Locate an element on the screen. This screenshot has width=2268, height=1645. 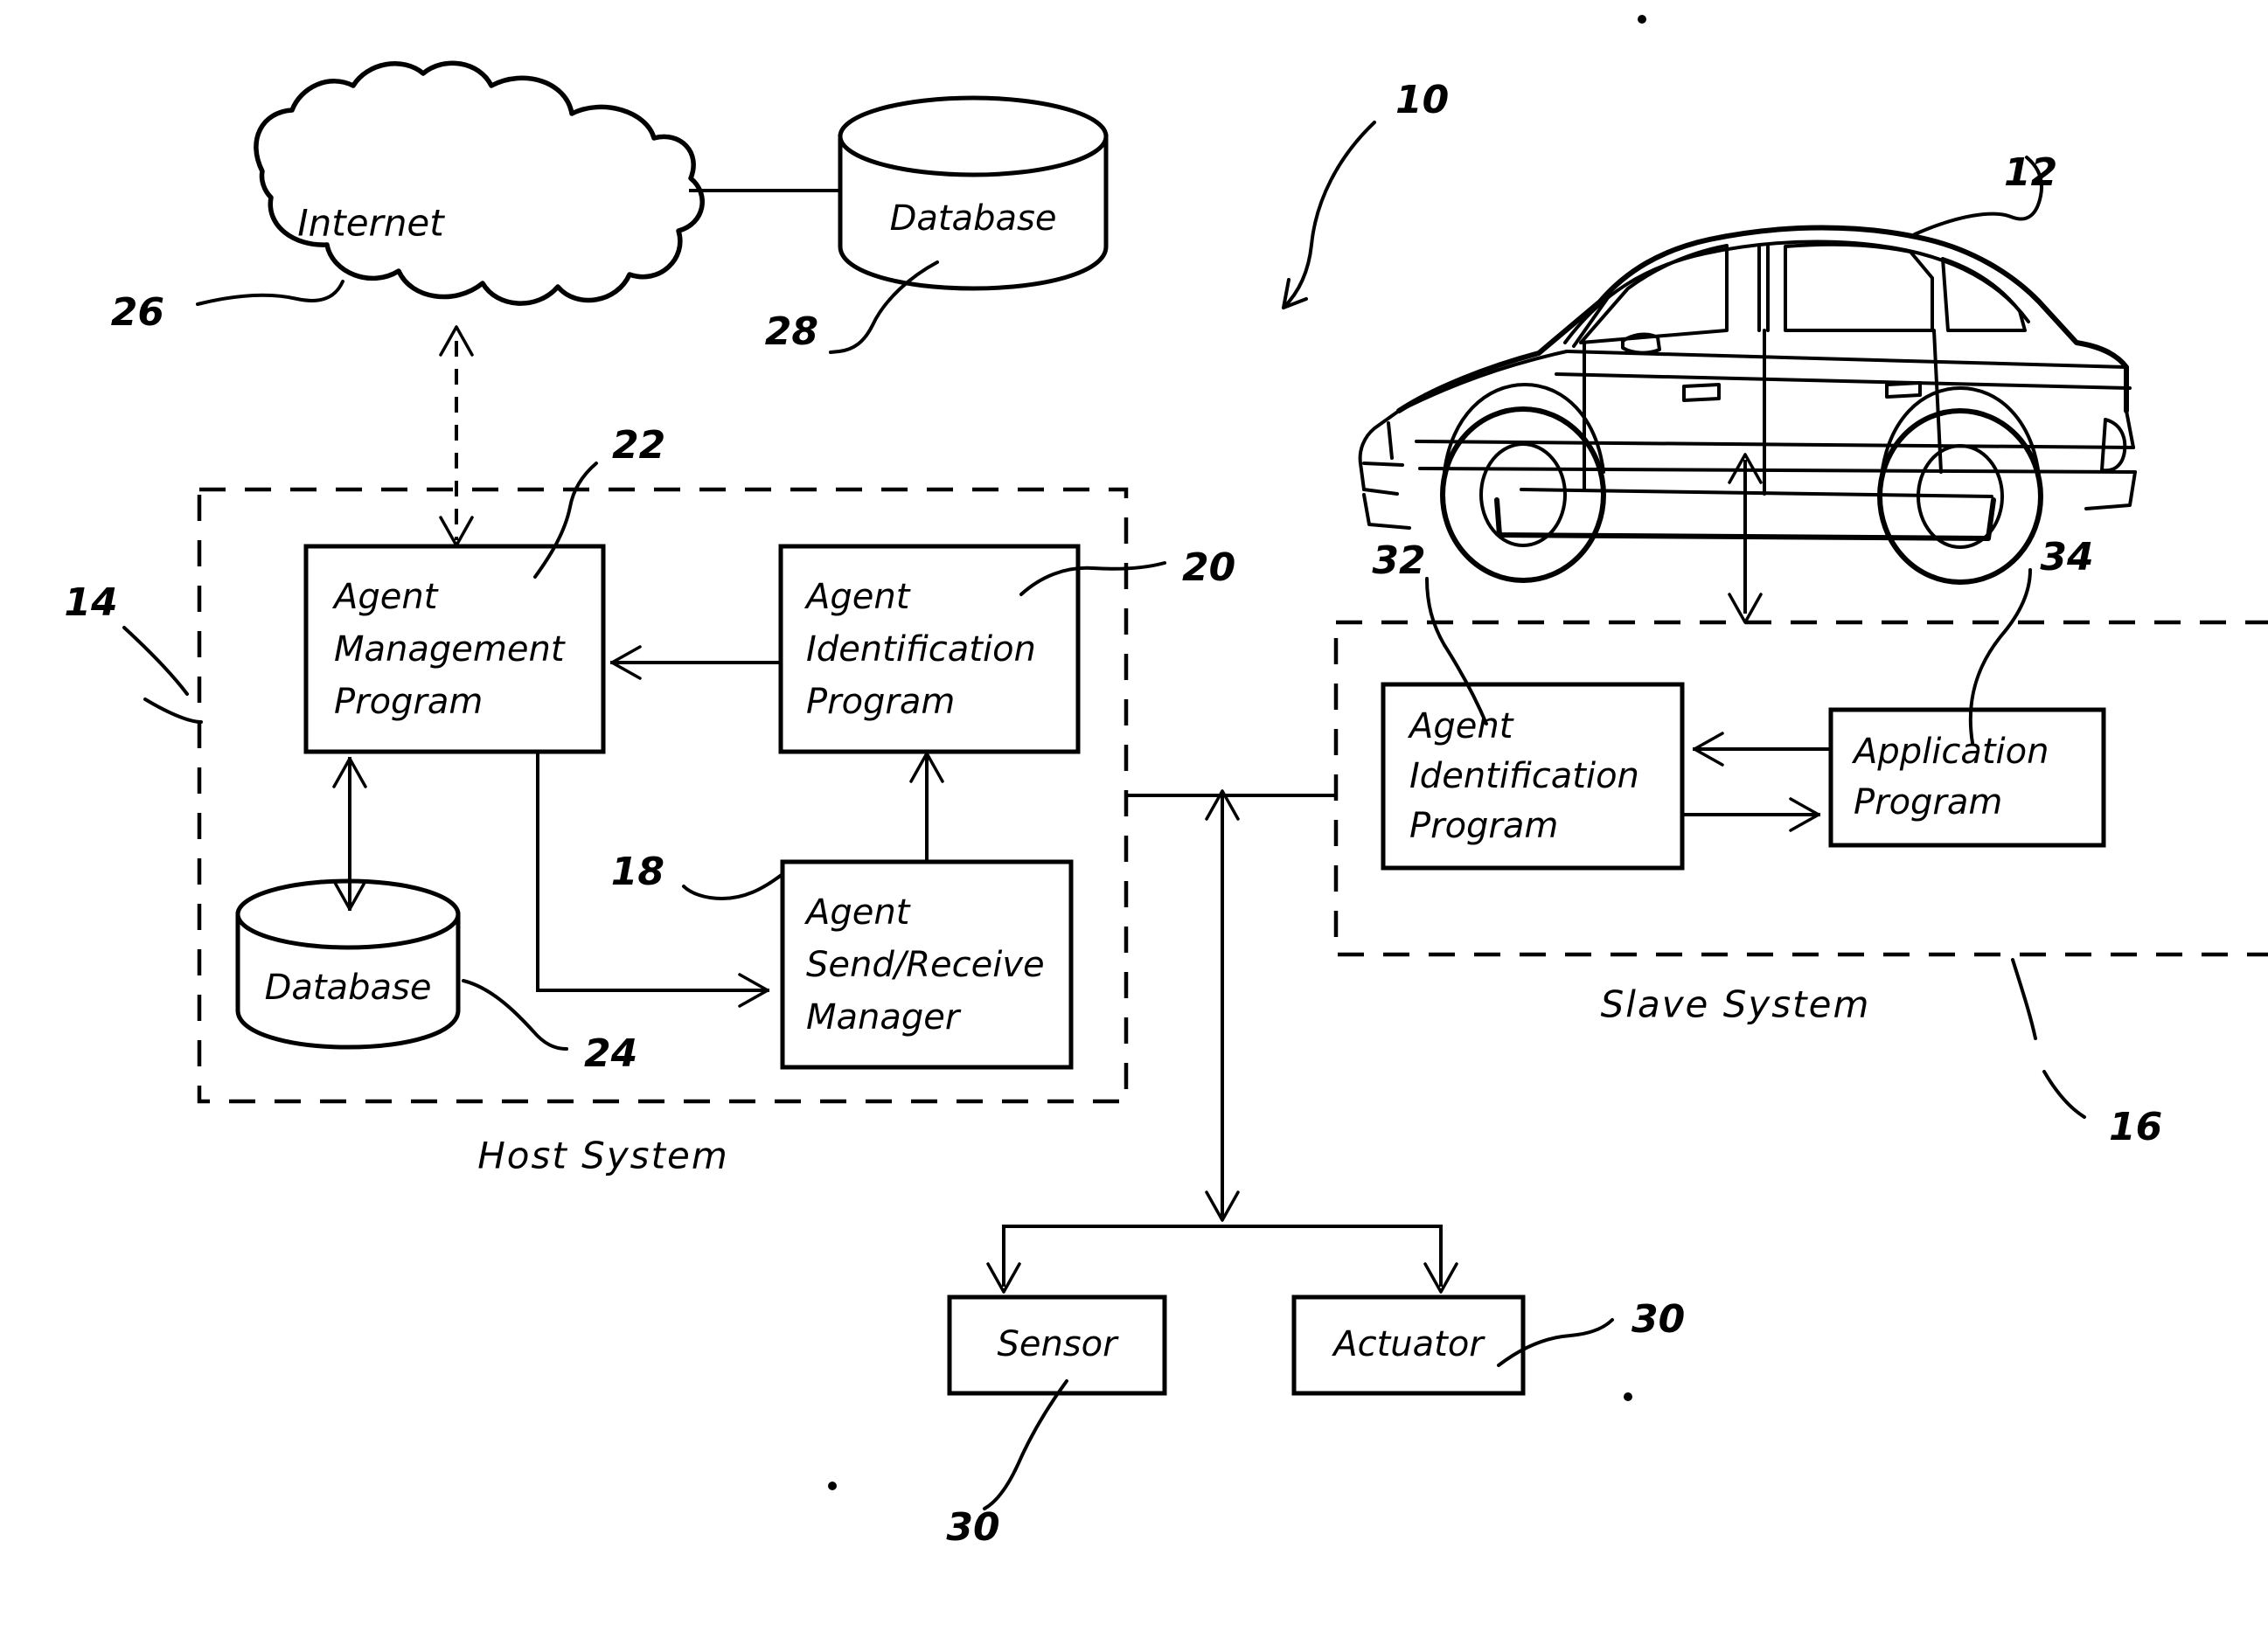
aip-host-label-line1: Agent is located at coordinates (857, 597).